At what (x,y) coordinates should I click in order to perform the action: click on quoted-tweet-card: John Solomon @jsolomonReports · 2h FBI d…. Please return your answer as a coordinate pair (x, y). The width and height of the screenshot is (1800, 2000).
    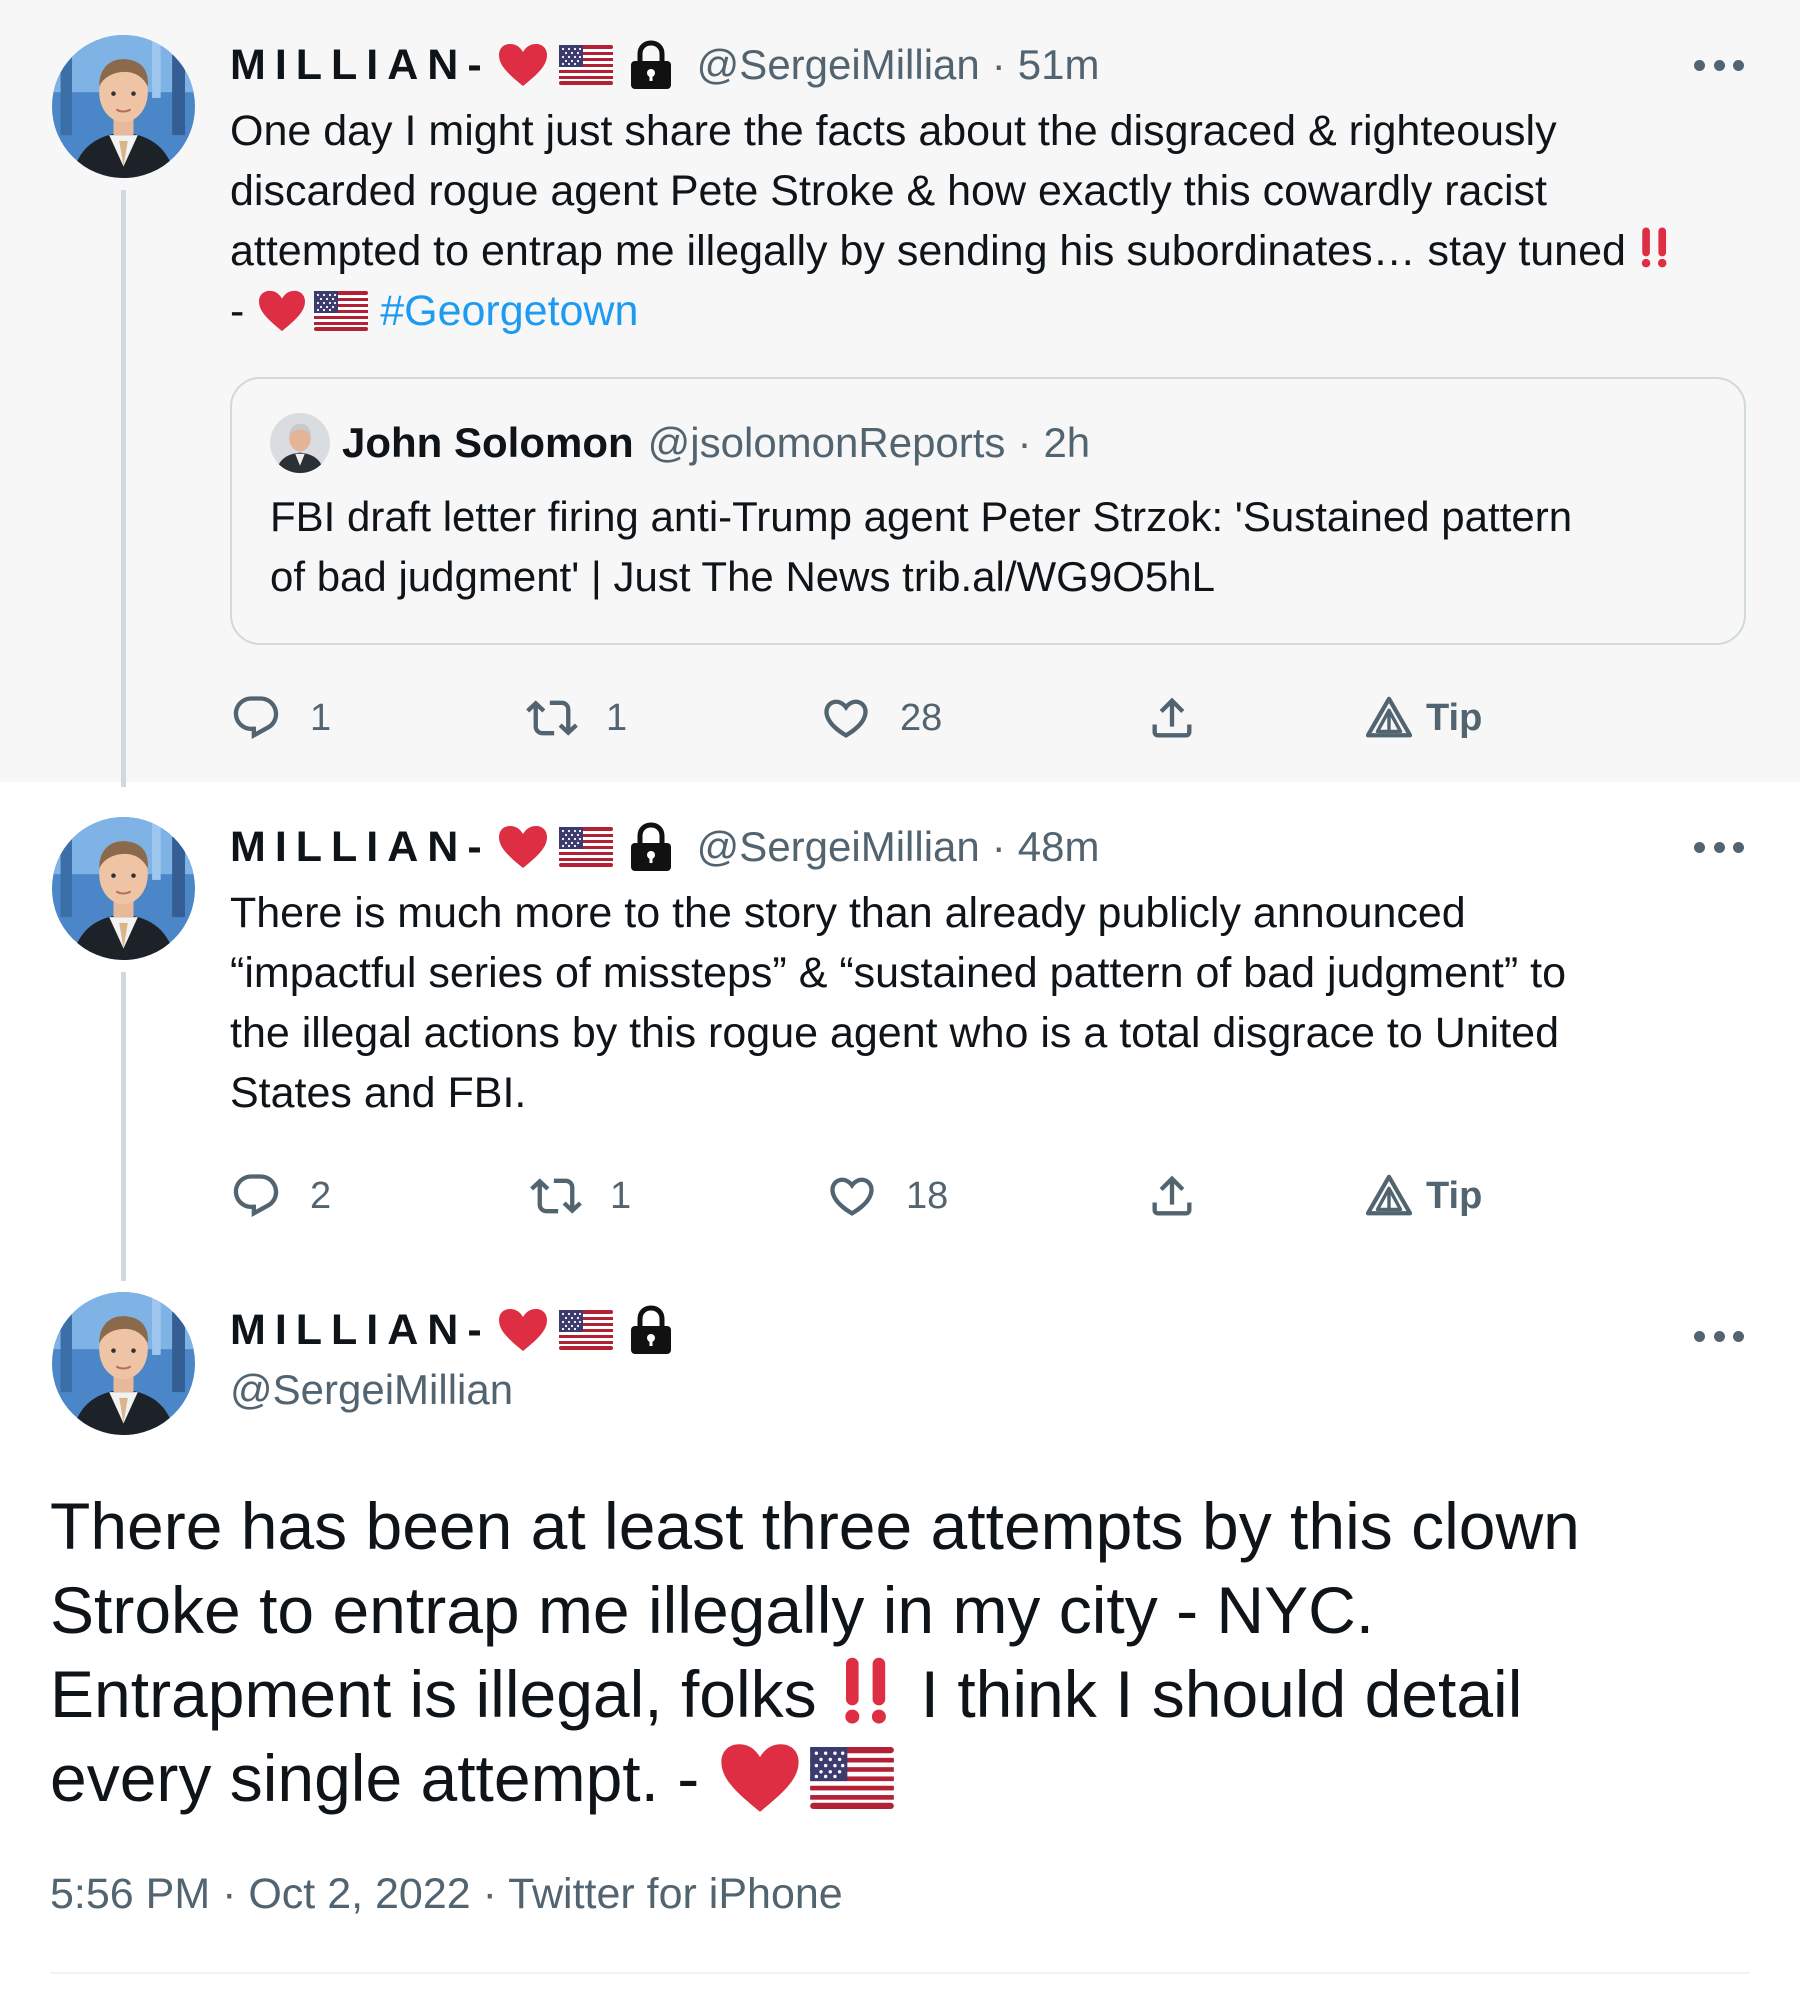
    Looking at the image, I should click on (988, 511).